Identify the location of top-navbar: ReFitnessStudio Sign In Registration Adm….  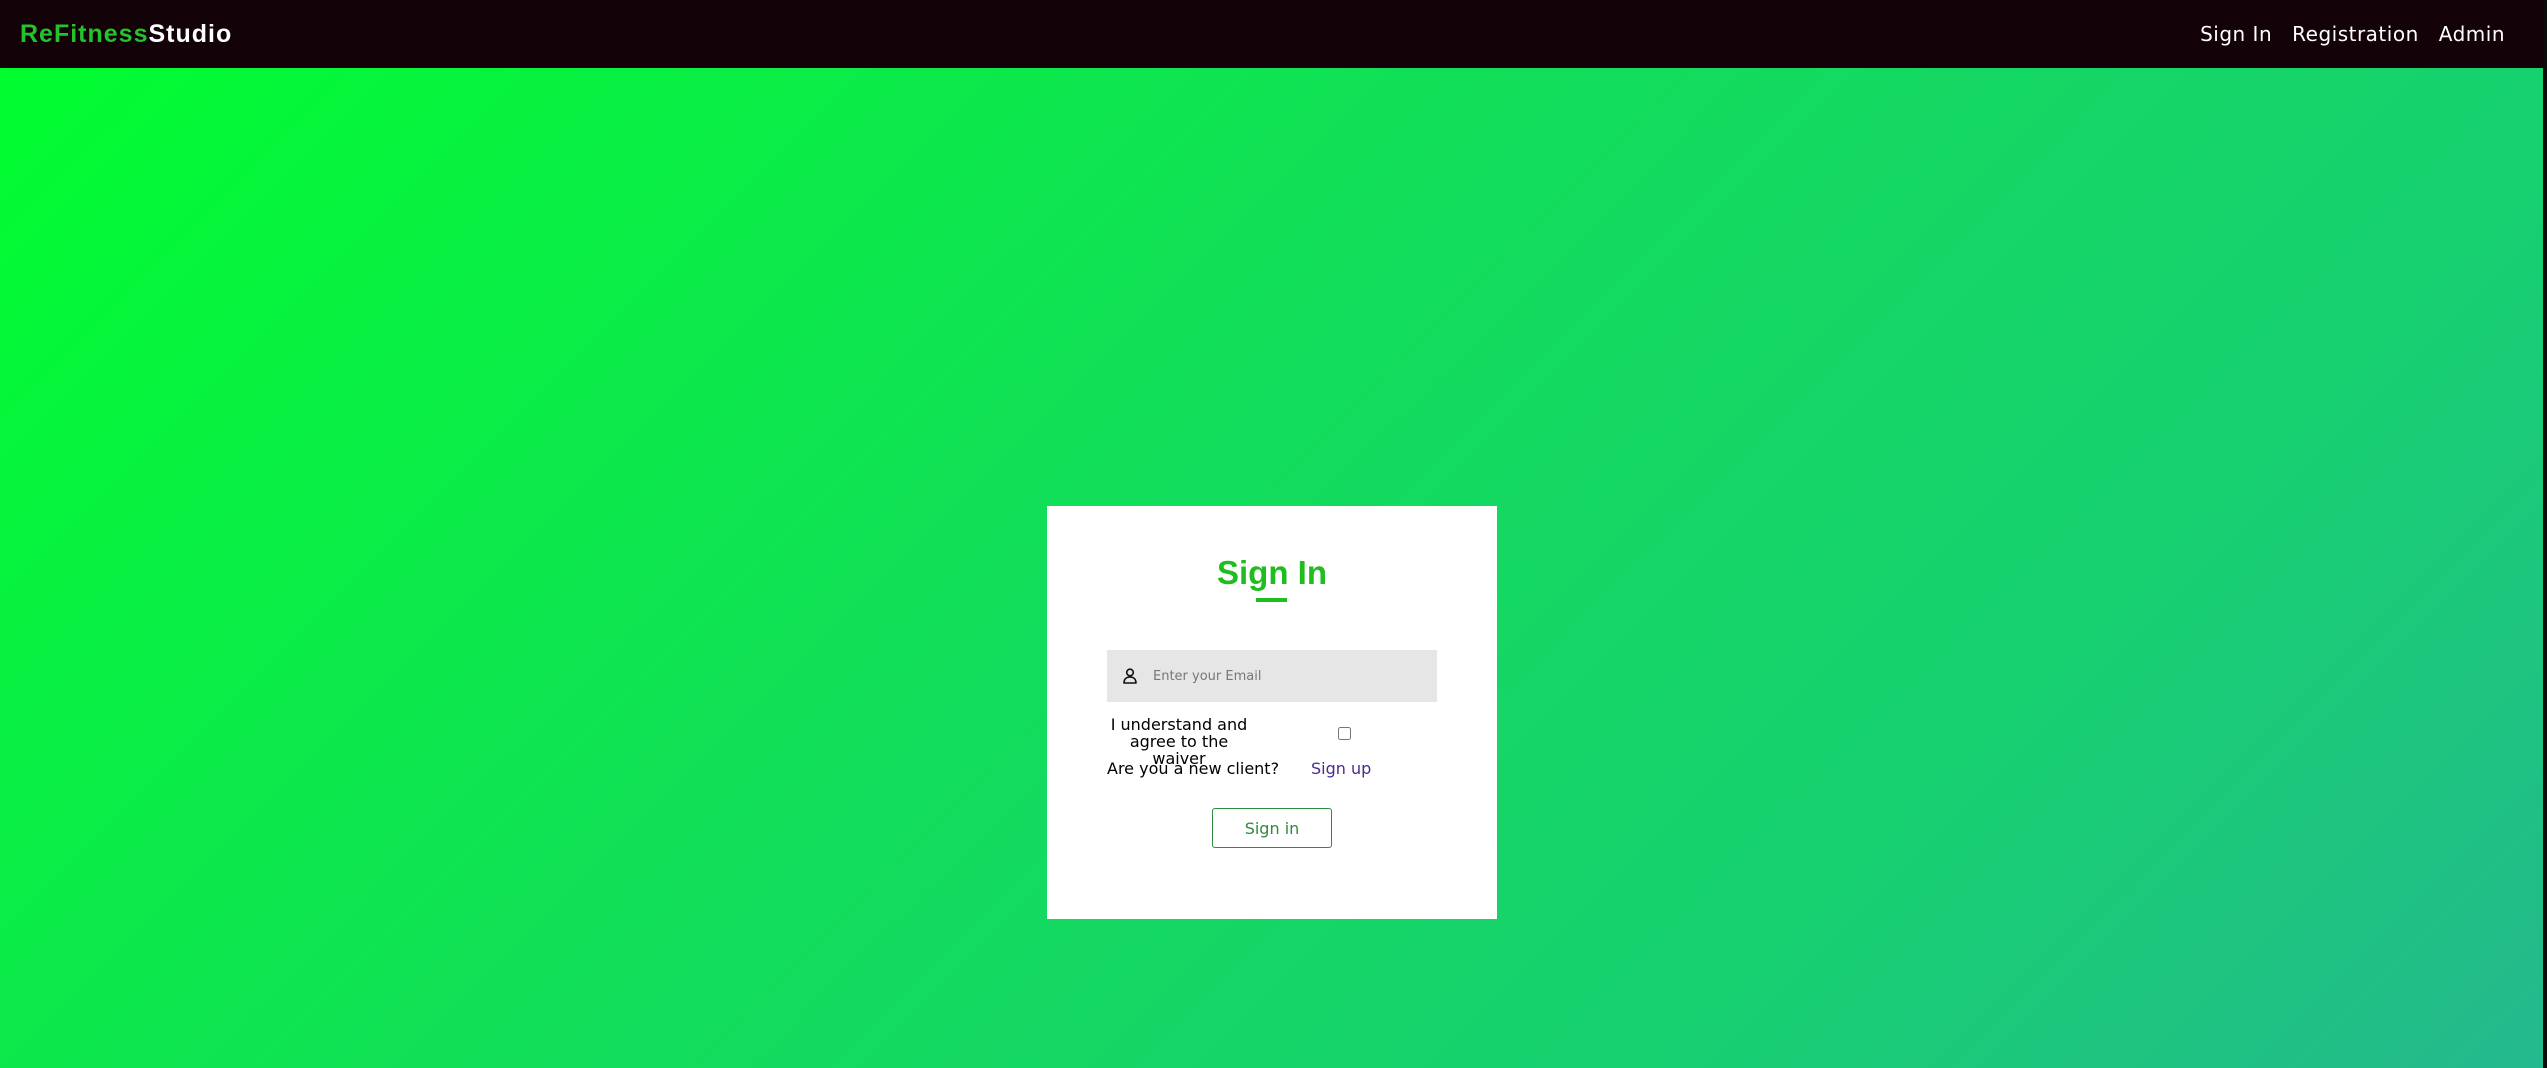
(1271, 34).